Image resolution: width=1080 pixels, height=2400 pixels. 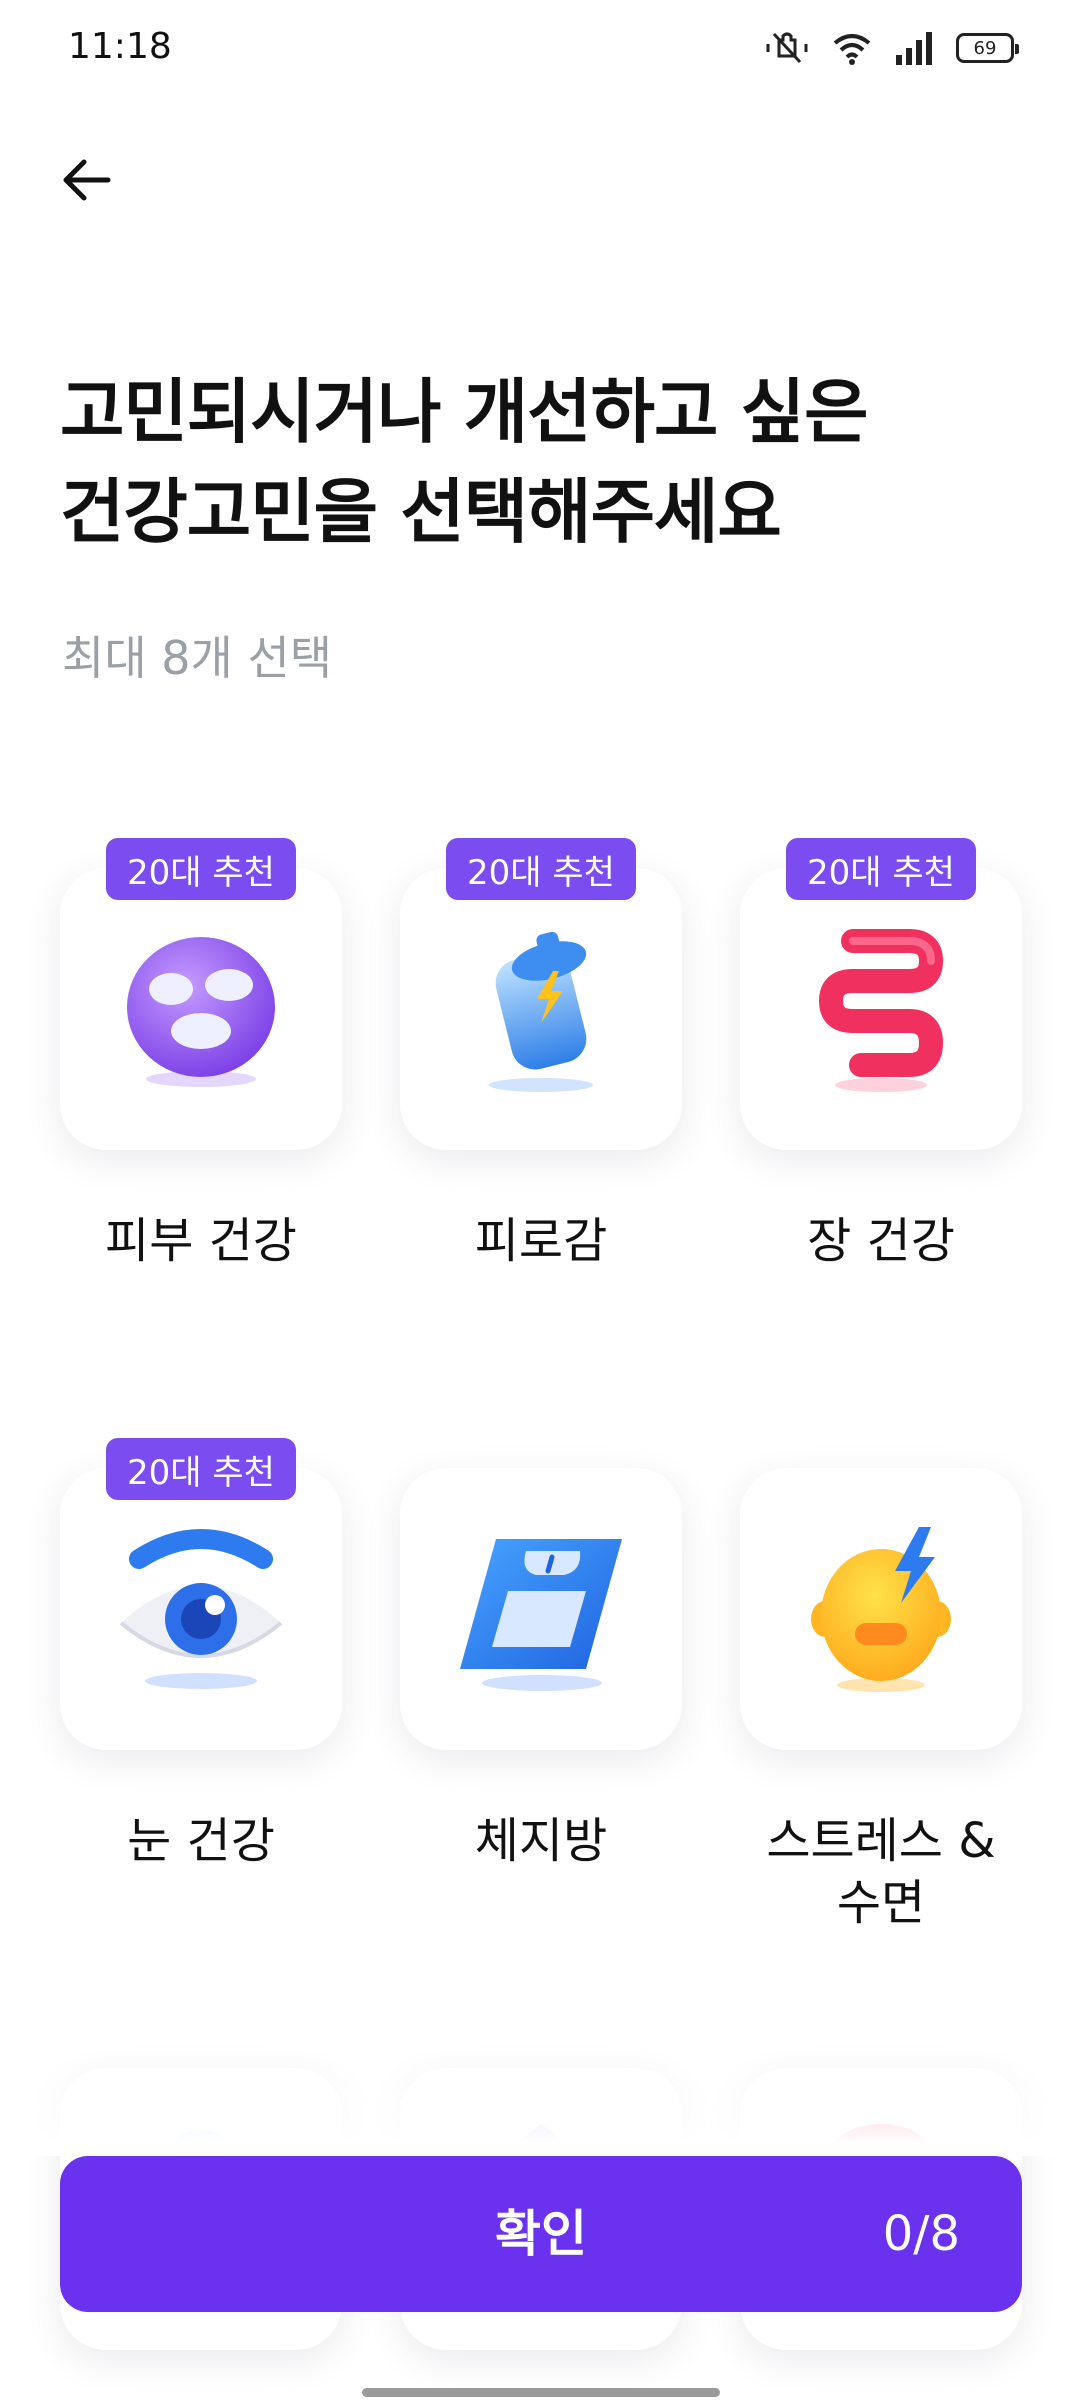 I want to click on category-card-stress-sleep, so click(x=881, y=1609).